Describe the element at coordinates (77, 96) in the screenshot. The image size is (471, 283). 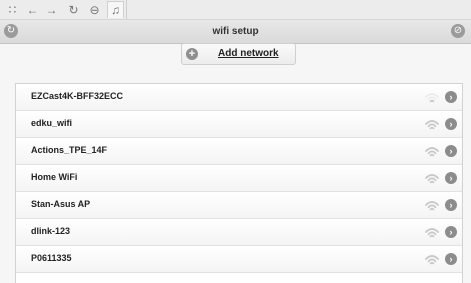
I see `network-name: EZCast4K-BFF32ECC` at that location.